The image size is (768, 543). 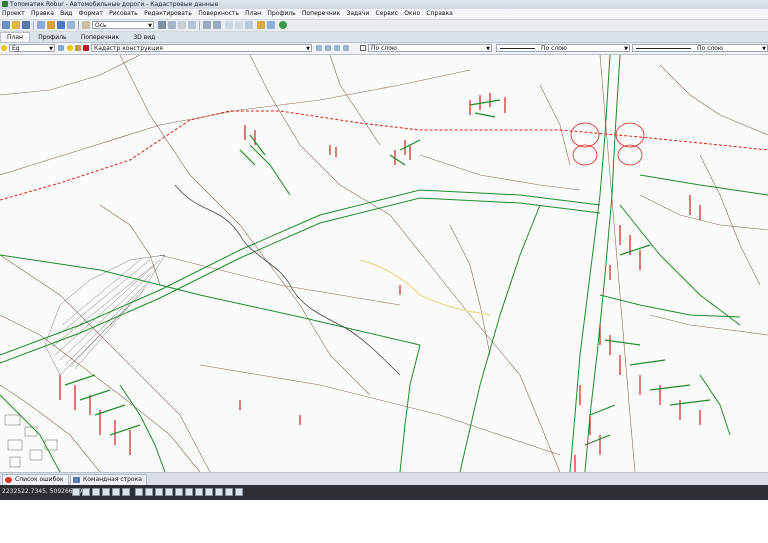 I want to click on color-combo: По слою ▼, so click(x=430, y=48).